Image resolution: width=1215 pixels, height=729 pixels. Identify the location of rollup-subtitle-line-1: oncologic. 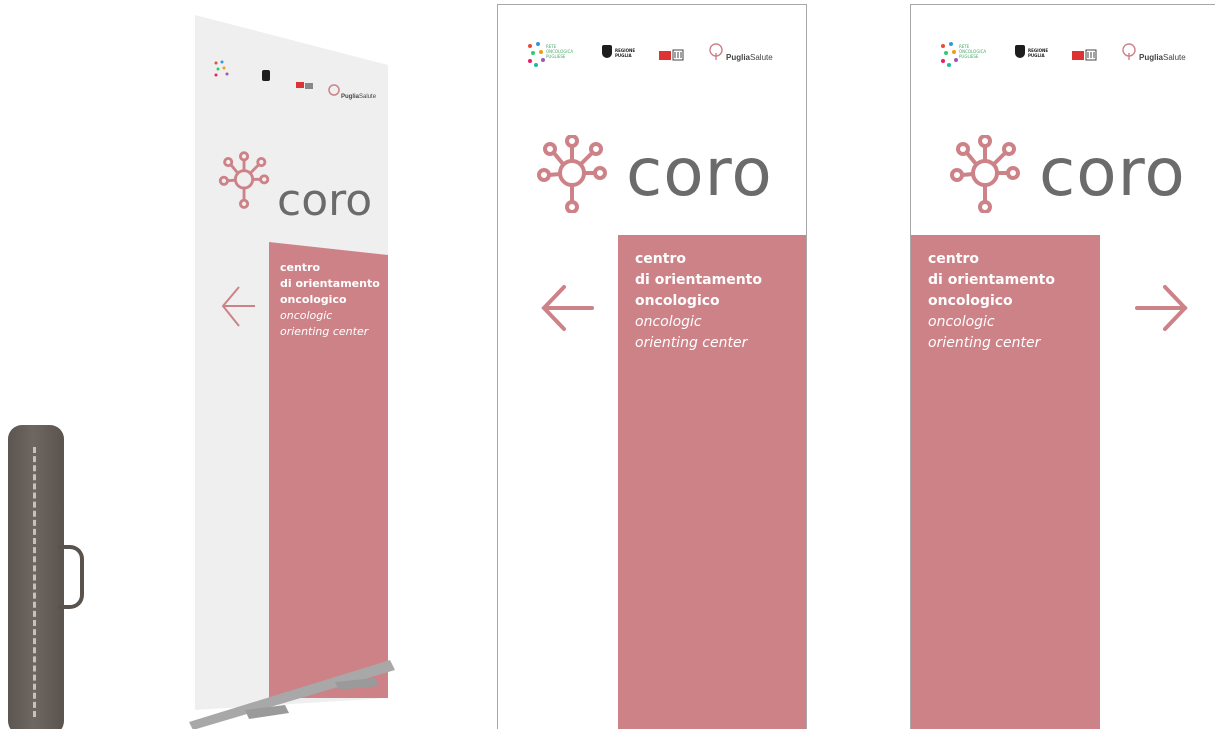
(306, 315).